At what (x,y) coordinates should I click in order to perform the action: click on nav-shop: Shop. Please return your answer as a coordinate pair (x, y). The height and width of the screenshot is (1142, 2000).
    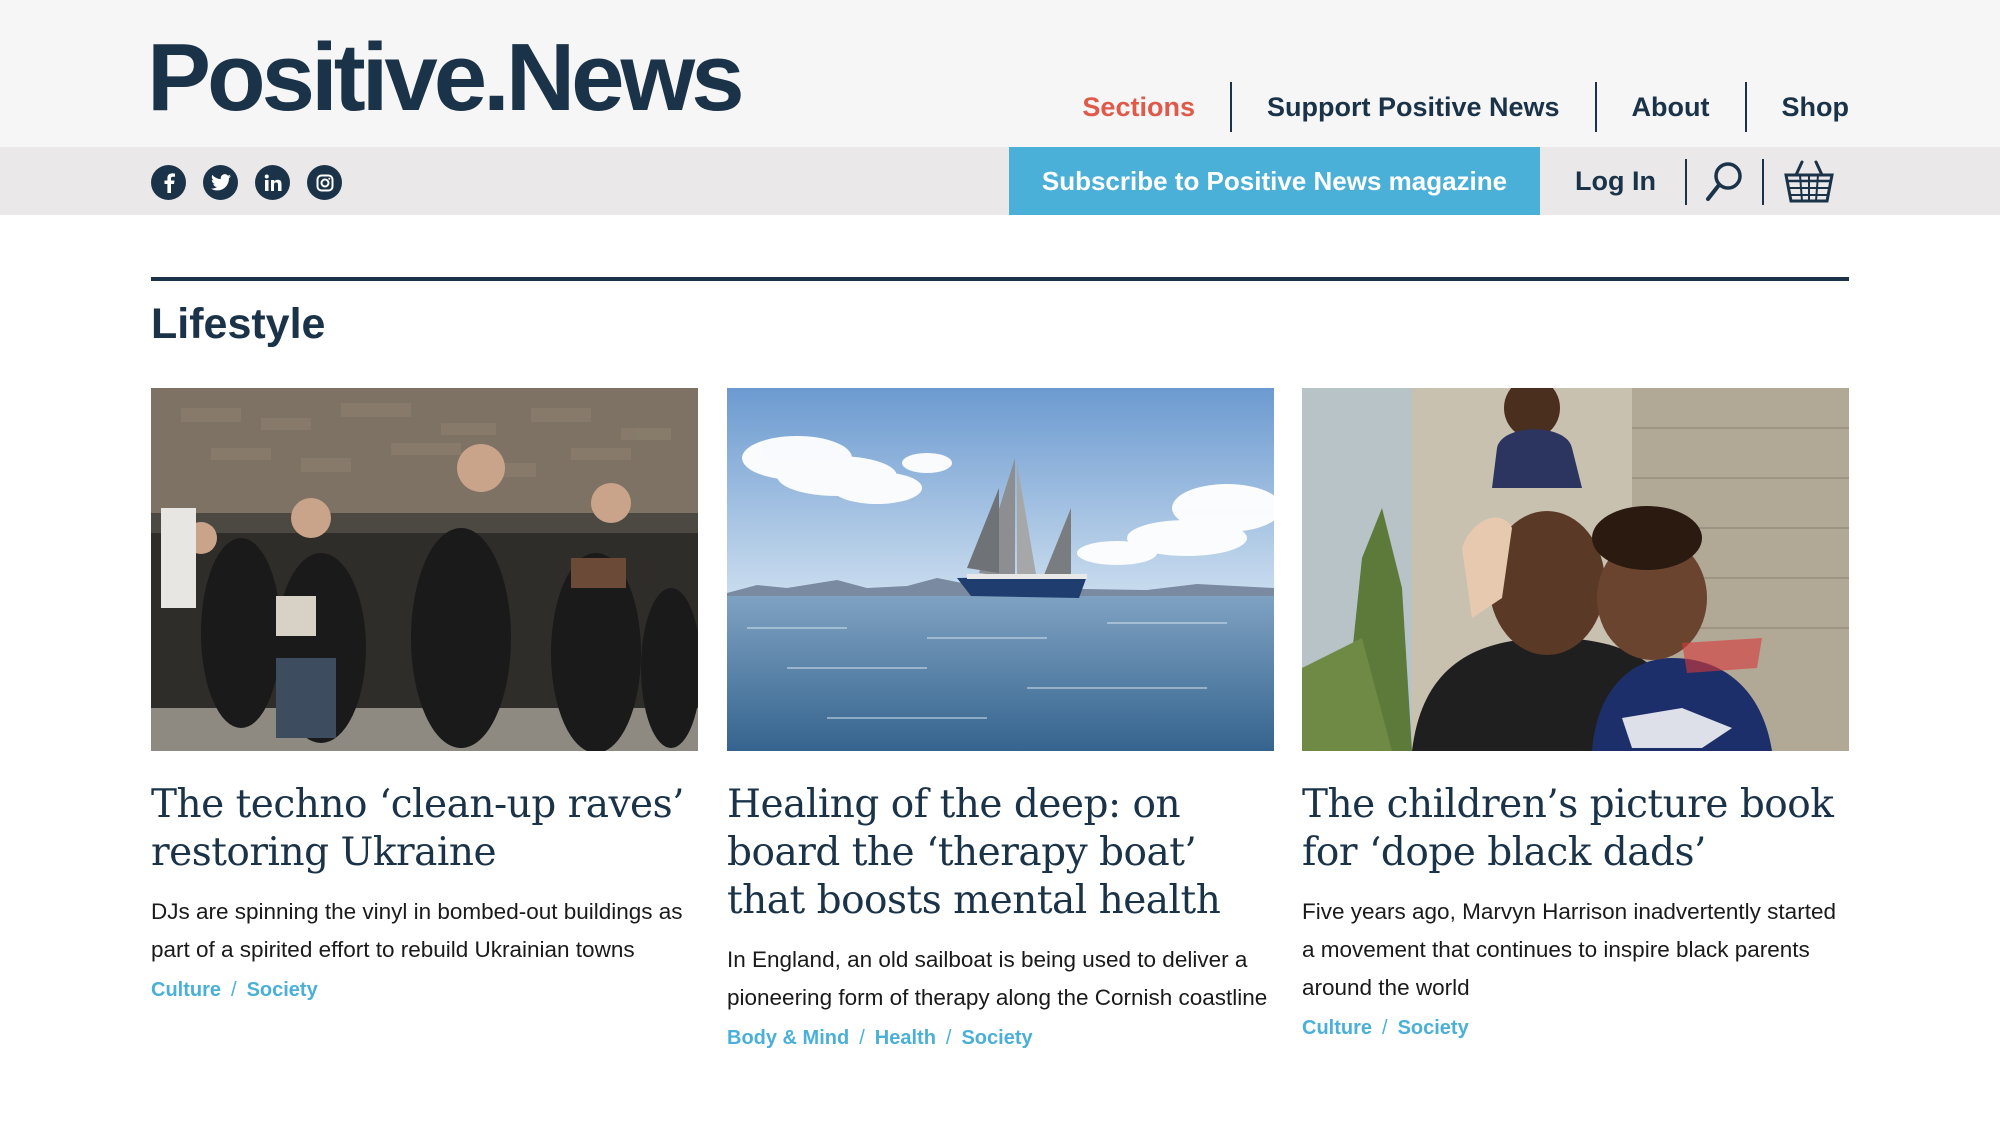
    Looking at the image, I should click on (1798, 107).